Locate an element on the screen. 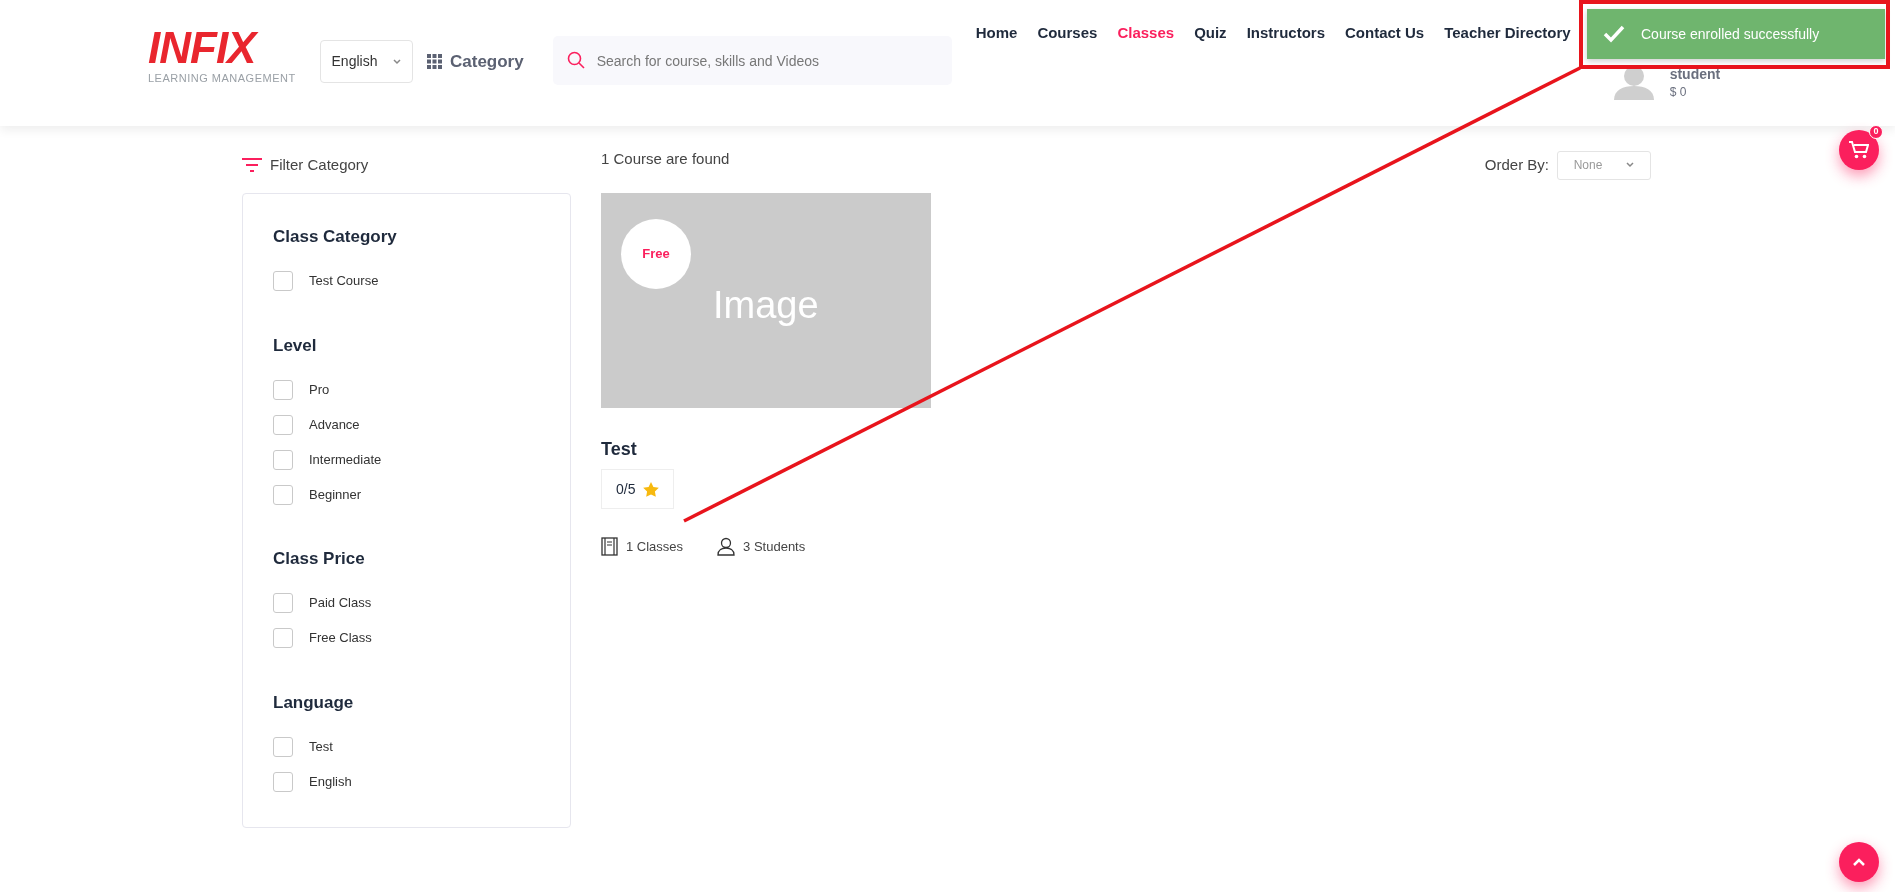 The height and width of the screenshot is (892, 1895). cart-icon is located at coordinates (1859, 150).